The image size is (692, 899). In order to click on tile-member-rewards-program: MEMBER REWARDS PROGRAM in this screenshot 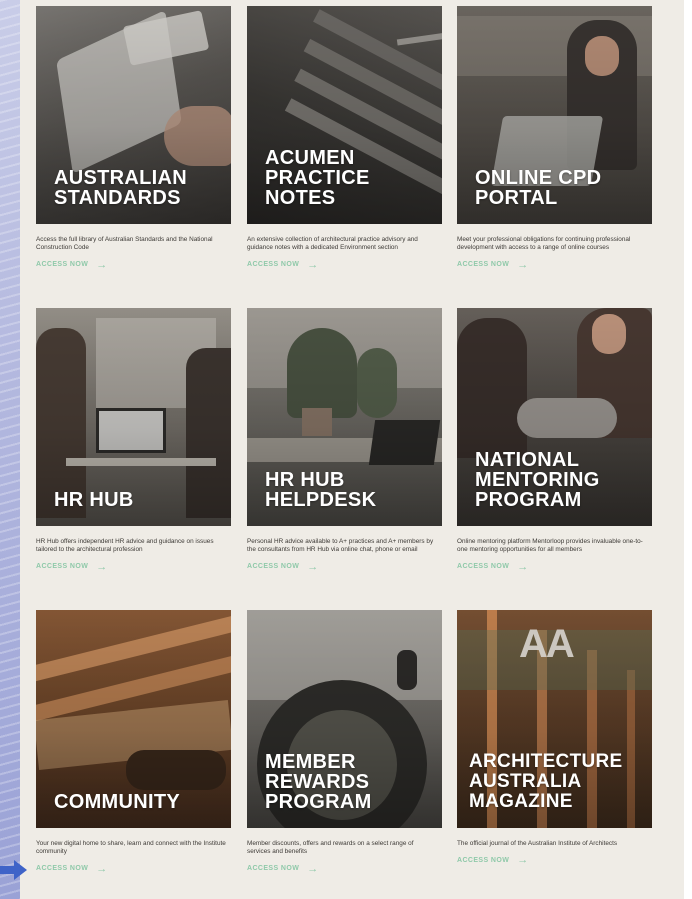, I will do `click(344, 719)`.